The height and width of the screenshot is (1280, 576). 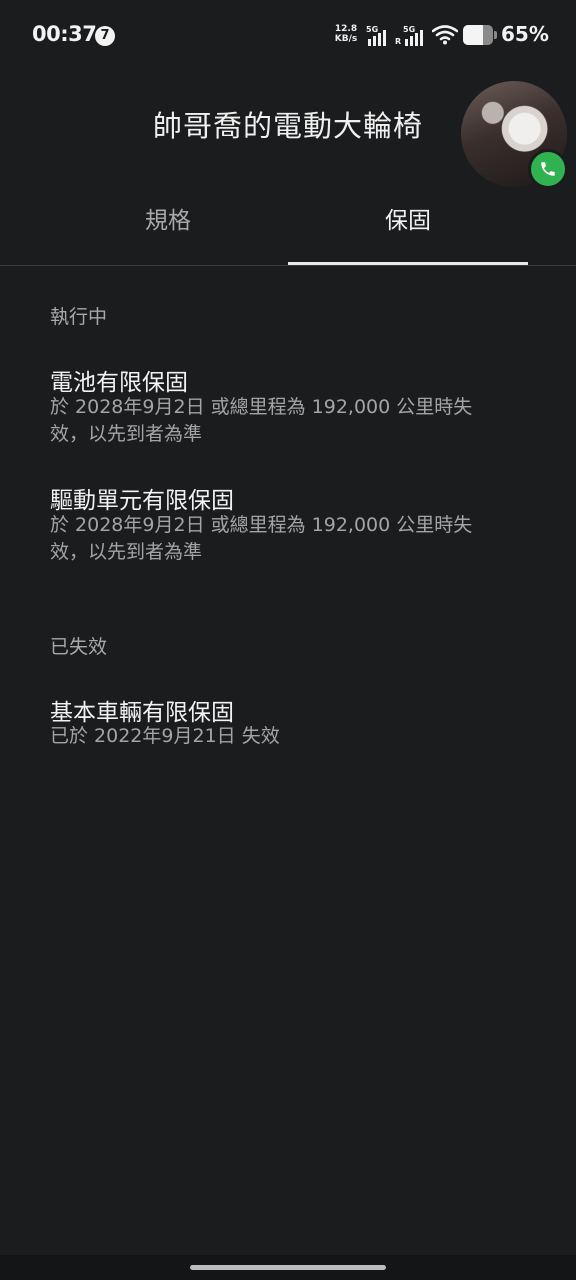 I want to click on battery-icon, so click(x=478, y=35).